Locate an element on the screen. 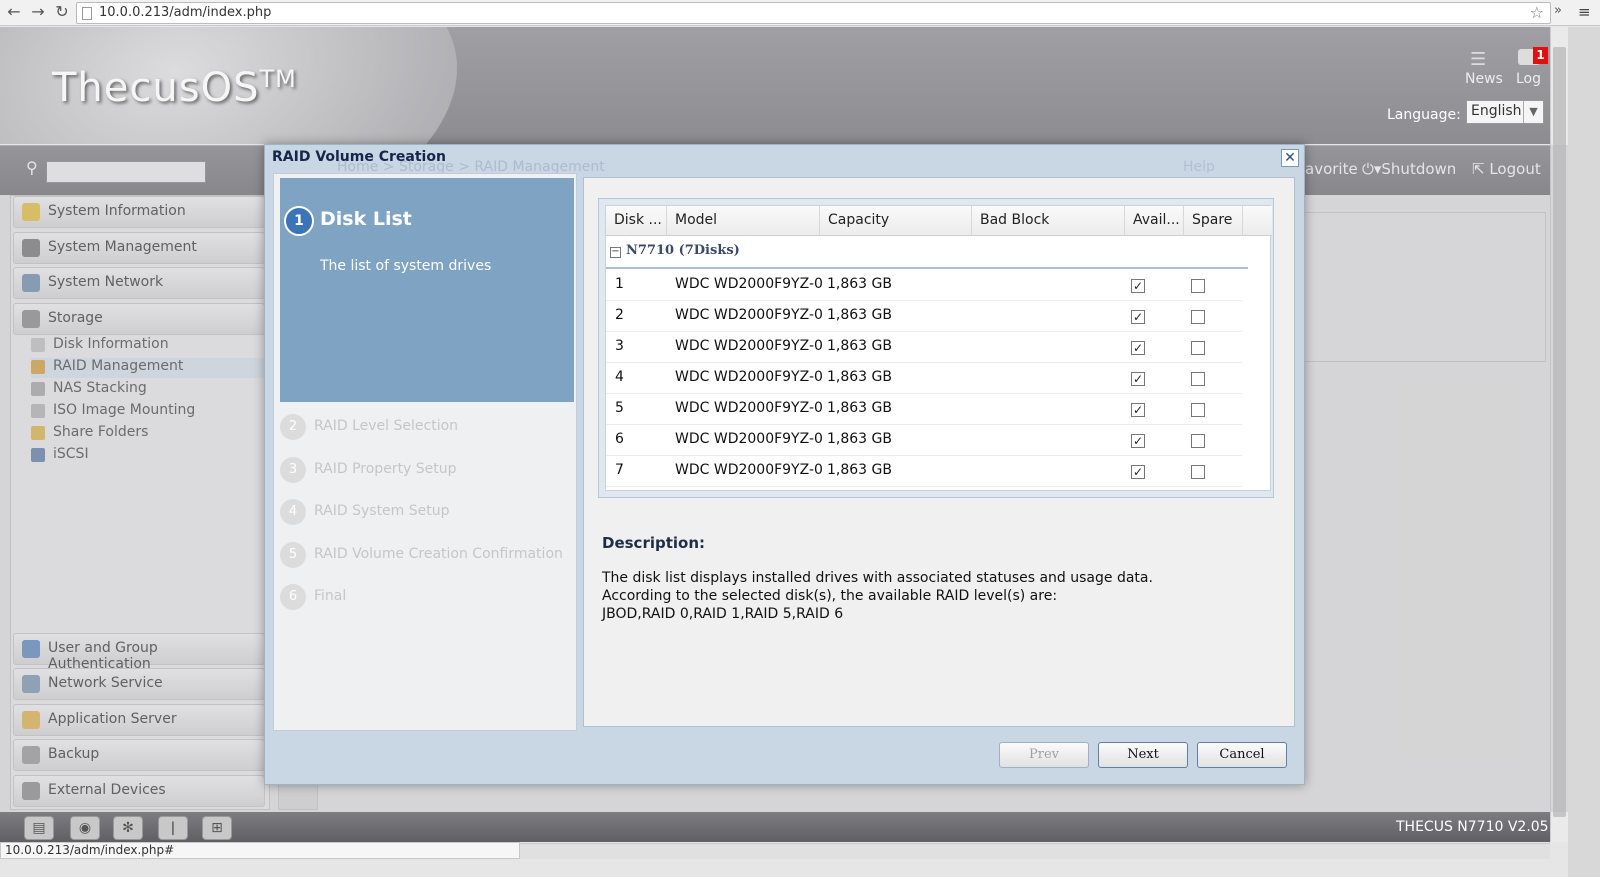 This screenshot has height=877, width=1600. step-active: 1 Disk List The list of system drives is located at coordinates (427, 290).